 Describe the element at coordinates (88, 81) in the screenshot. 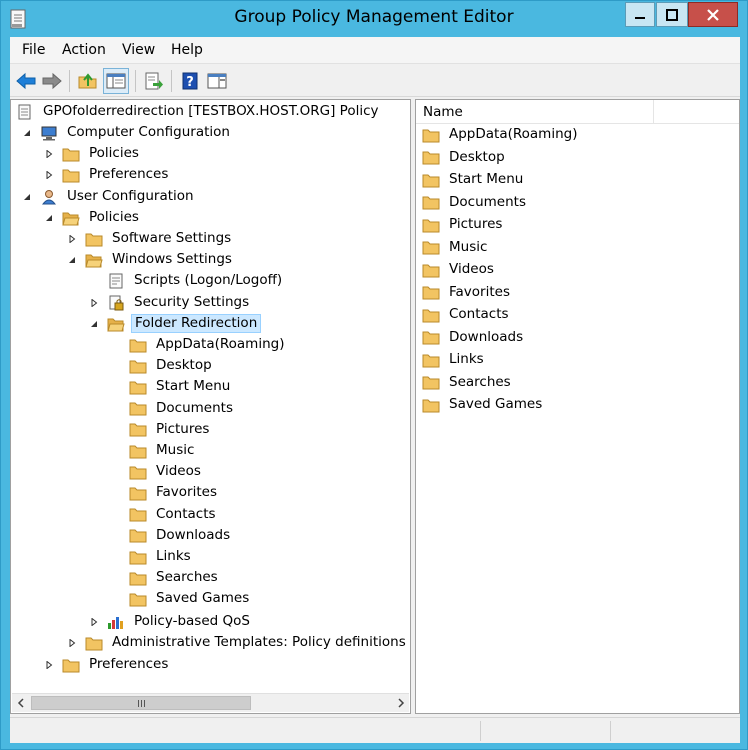

I see `up-folder-button` at that location.